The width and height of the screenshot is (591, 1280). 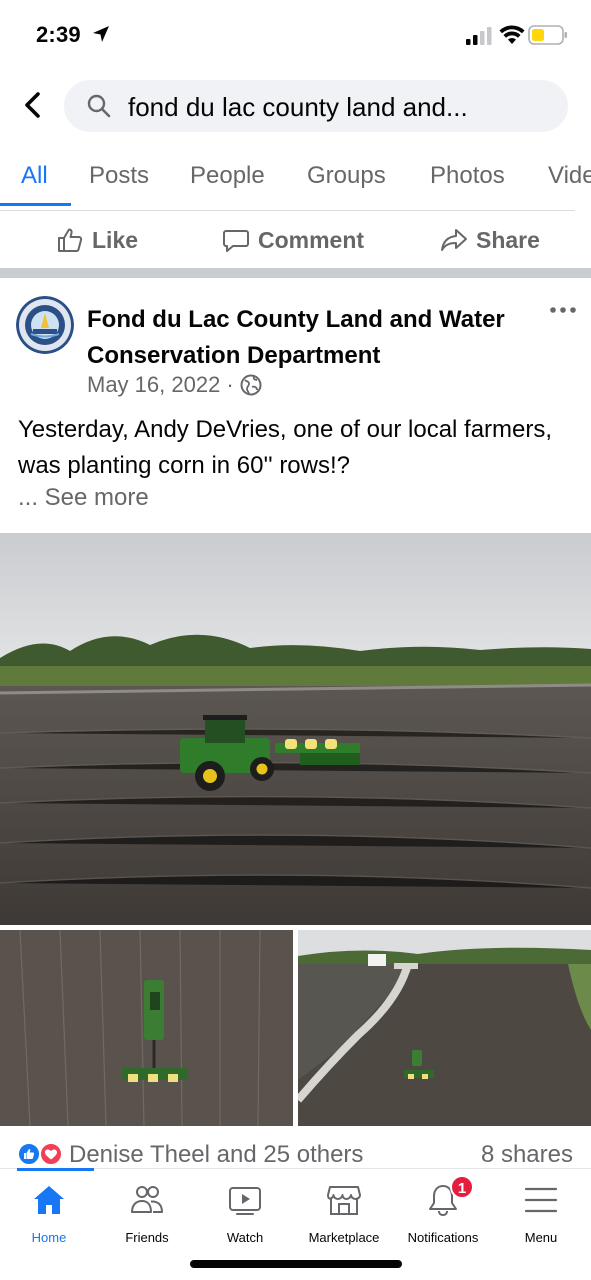 What do you see at coordinates (443, 1237) in the screenshot?
I see `nav-notifications-label: Notifications` at bounding box center [443, 1237].